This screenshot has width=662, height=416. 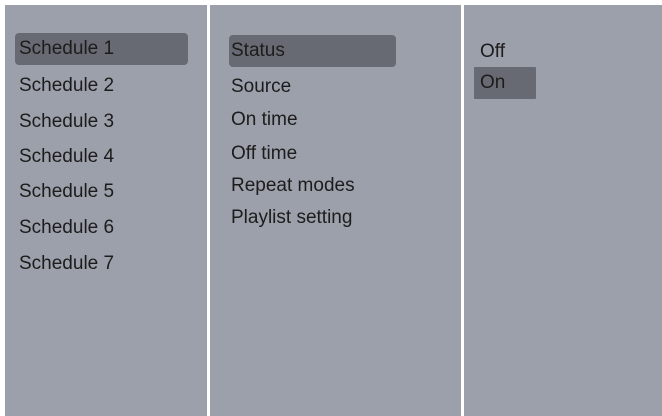 I want to click on schedule-item-label: Schedule 1, so click(x=67, y=48).